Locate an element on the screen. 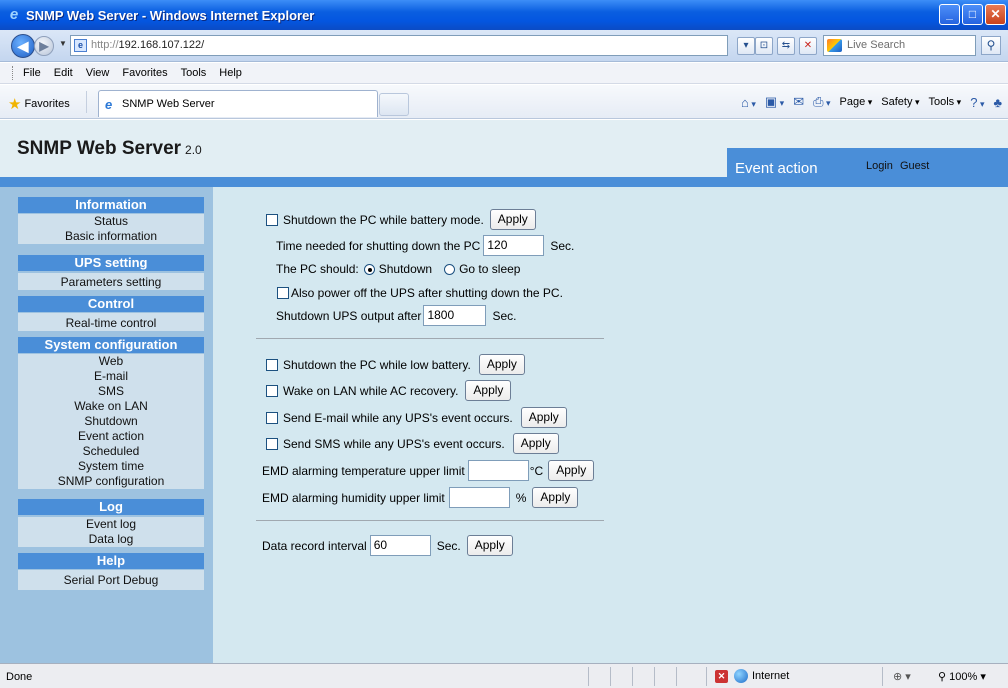 This screenshot has height=688, width=1008. sidebar-item-system-time: System time is located at coordinates (111, 466).